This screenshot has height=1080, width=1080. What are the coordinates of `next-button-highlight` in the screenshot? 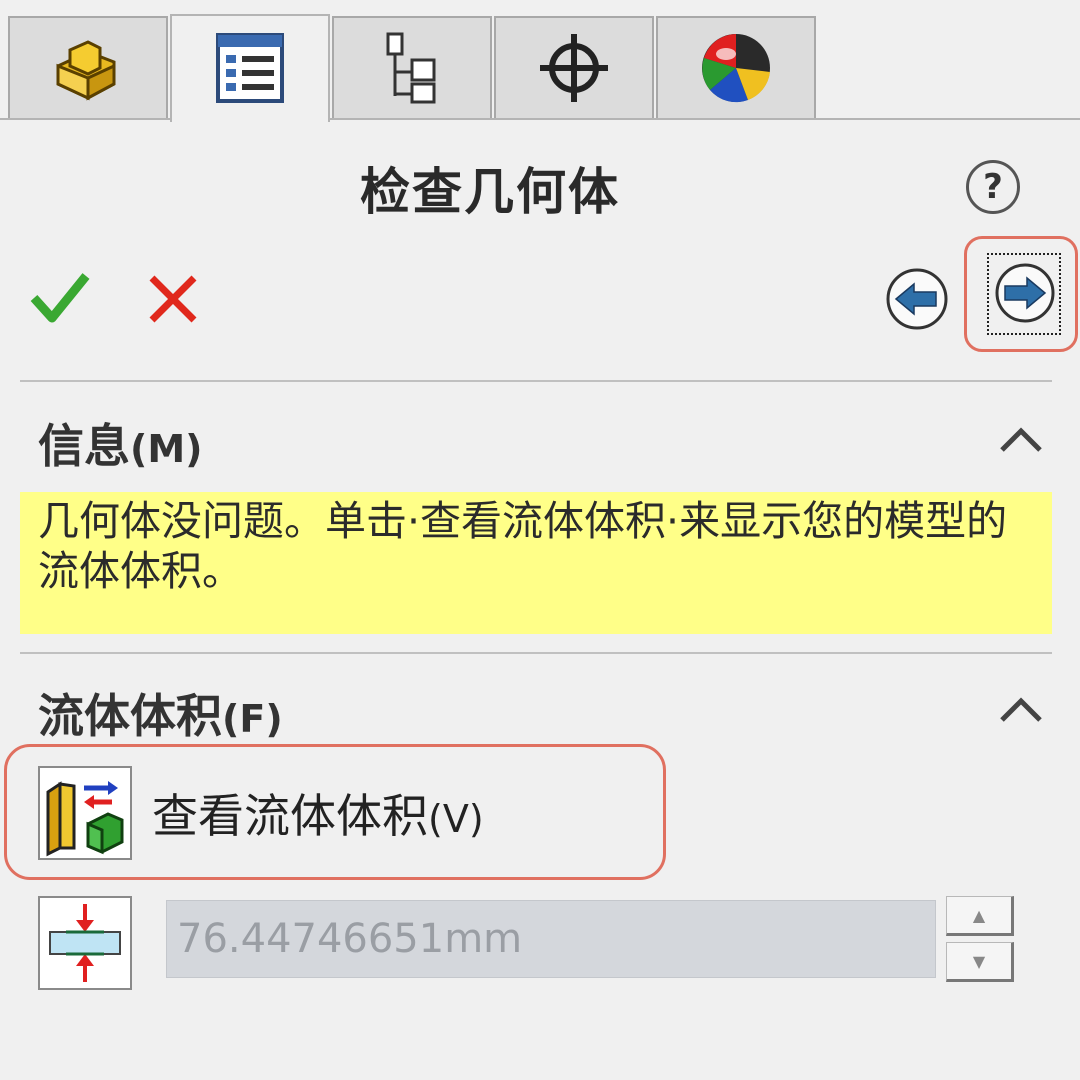 It's located at (1021, 294).